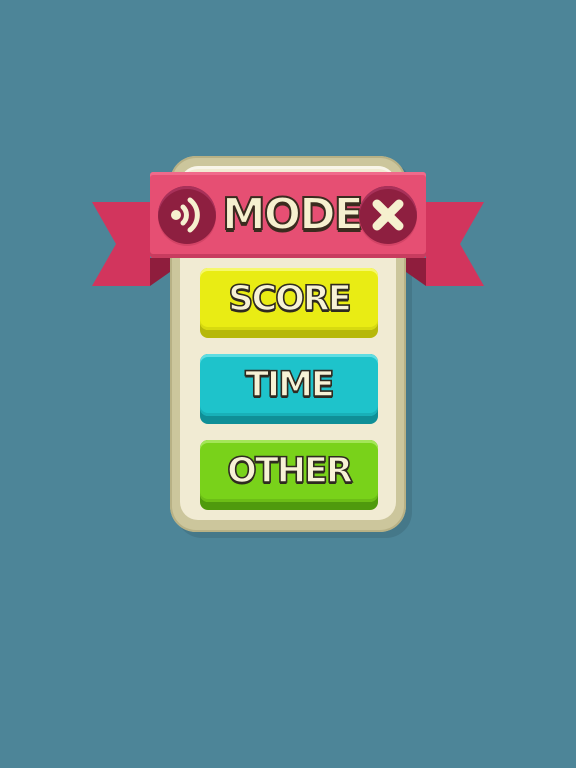 Image resolution: width=576 pixels, height=768 pixels. I want to click on close-icon, so click(388, 215).